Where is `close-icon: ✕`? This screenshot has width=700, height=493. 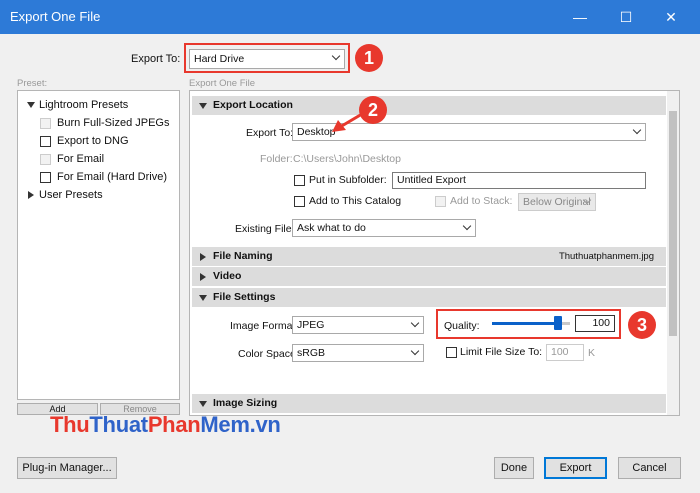 close-icon: ✕ is located at coordinates (671, 17).